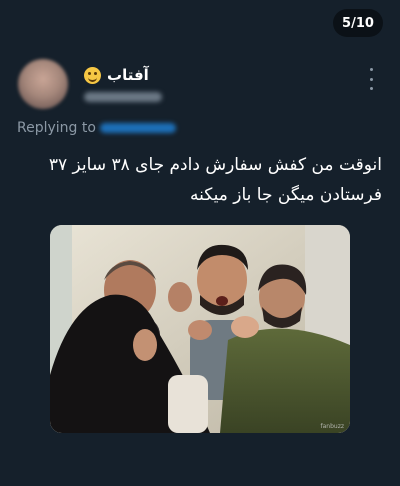 The image size is (400, 486). Describe the element at coordinates (128, 75) in the screenshot. I see `author-display-name: آفتاب` at that location.